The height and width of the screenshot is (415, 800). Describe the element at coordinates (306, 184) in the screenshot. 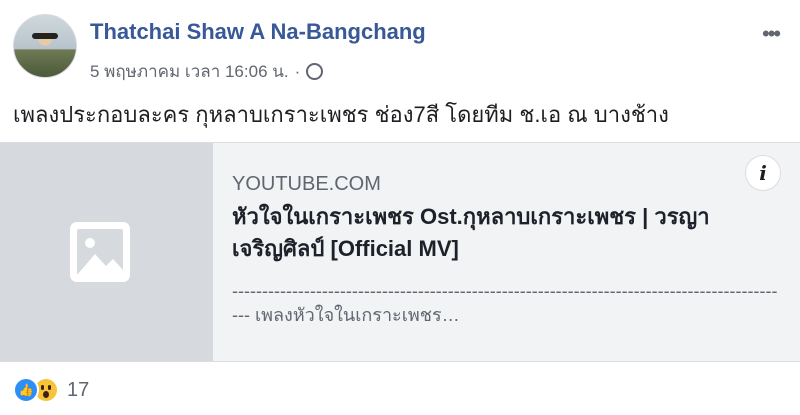

I see `link-domain: YOUTUBE.COM` at that location.